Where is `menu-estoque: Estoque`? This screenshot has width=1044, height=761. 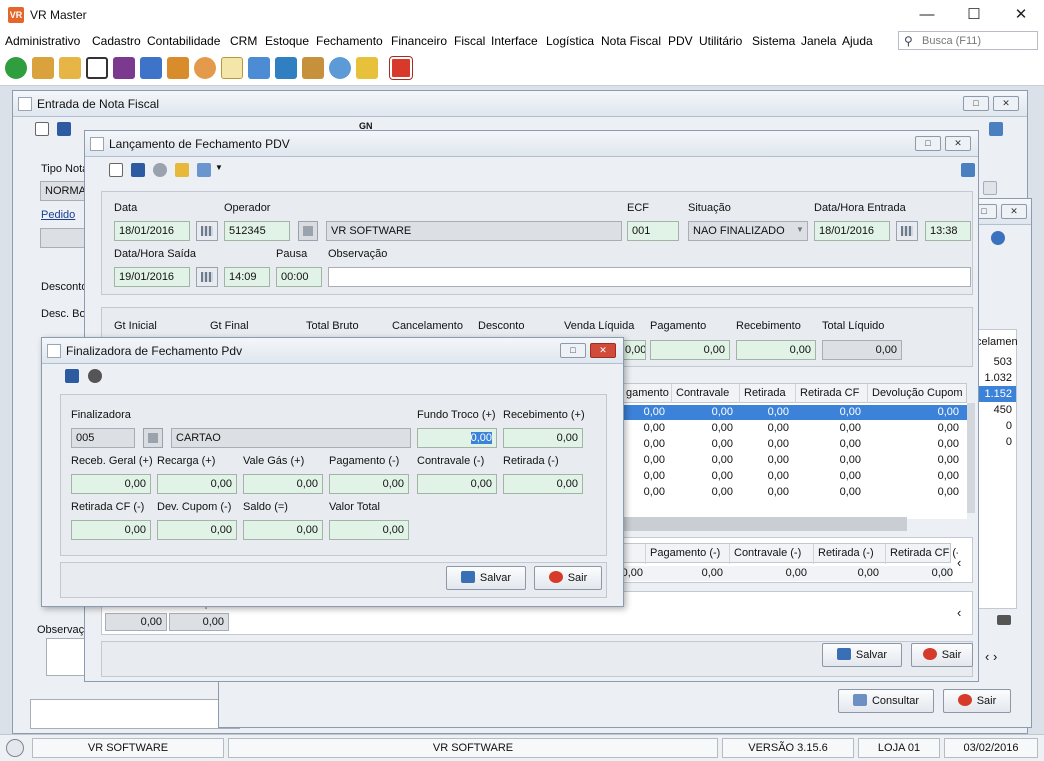 menu-estoque: Estoque is located at coordinates (287, 41).